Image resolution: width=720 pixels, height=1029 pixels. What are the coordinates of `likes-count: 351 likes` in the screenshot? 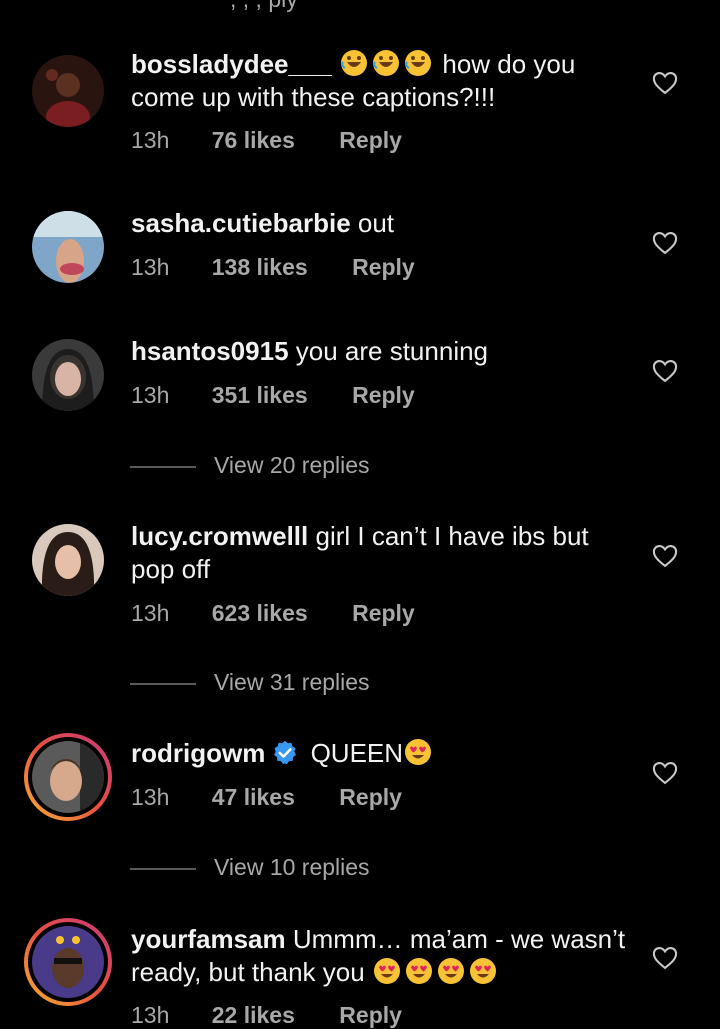 It's located at (260, 395).